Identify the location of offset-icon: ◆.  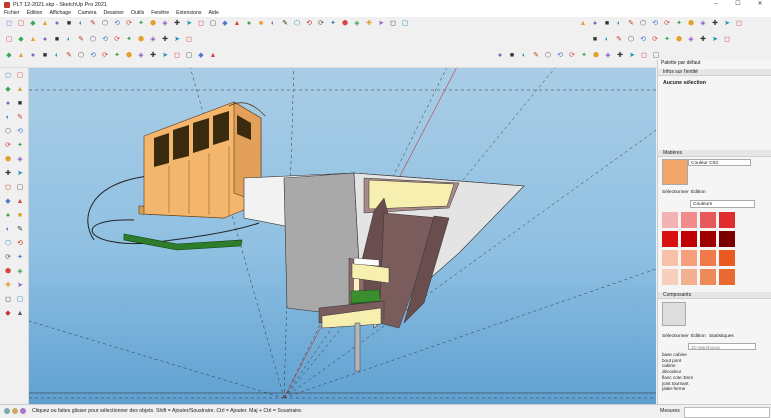
(225, 24).